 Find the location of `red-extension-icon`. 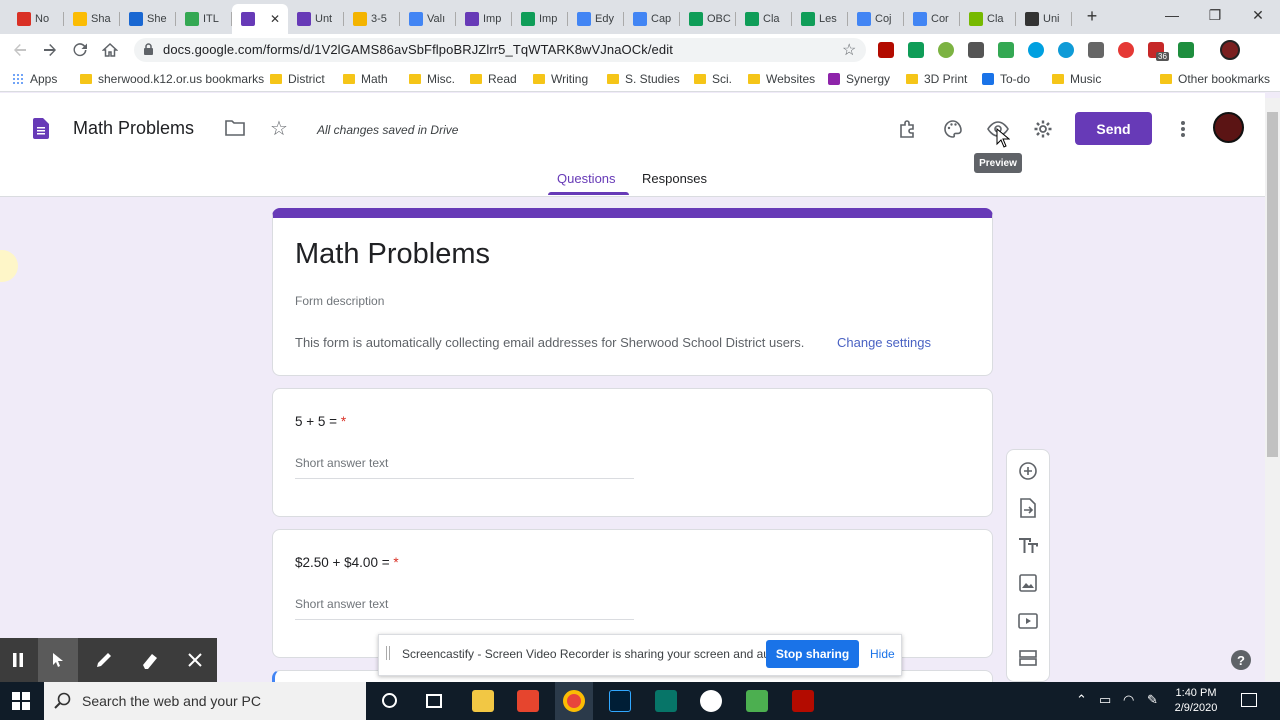

red-extension-icon is located at coordinates (1126, 50).